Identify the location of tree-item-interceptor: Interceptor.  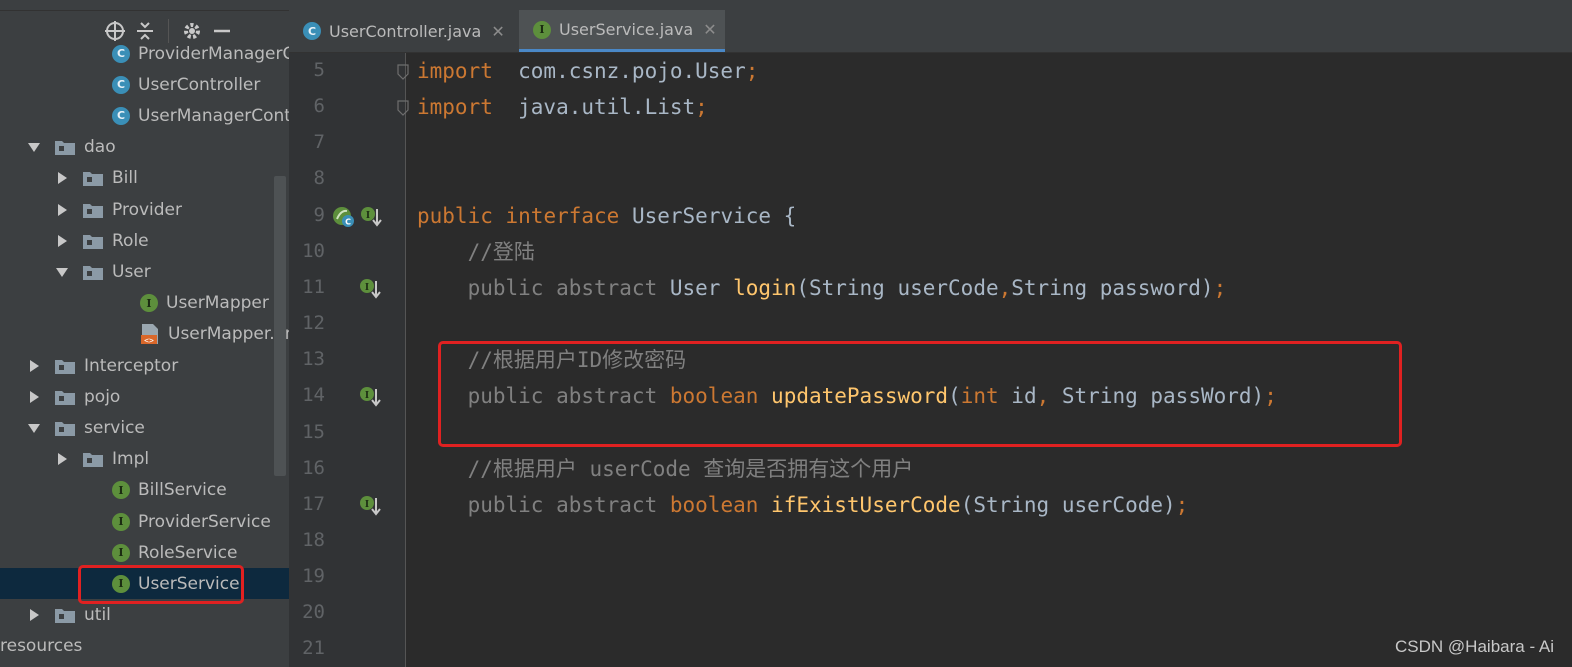
(144, 365).